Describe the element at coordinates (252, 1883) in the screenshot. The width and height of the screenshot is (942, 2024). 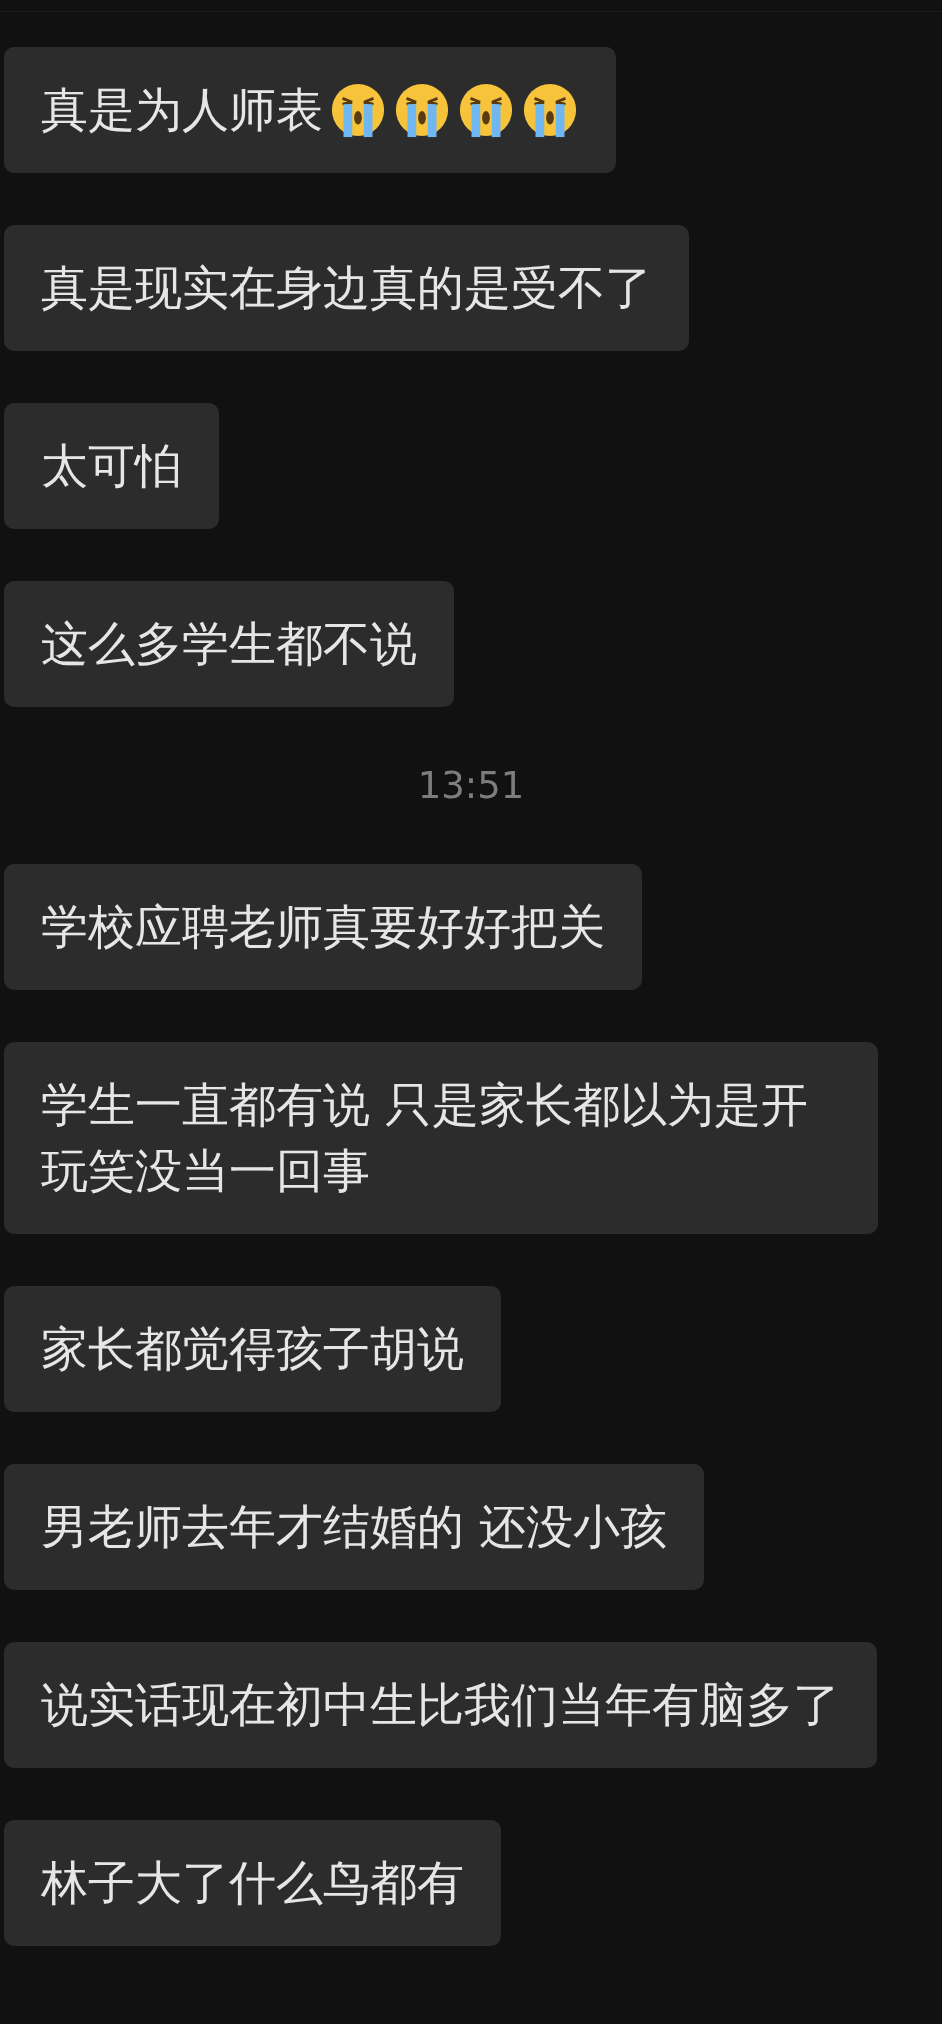
I see `message-text: 林子大了什么鸟都有` at that location.